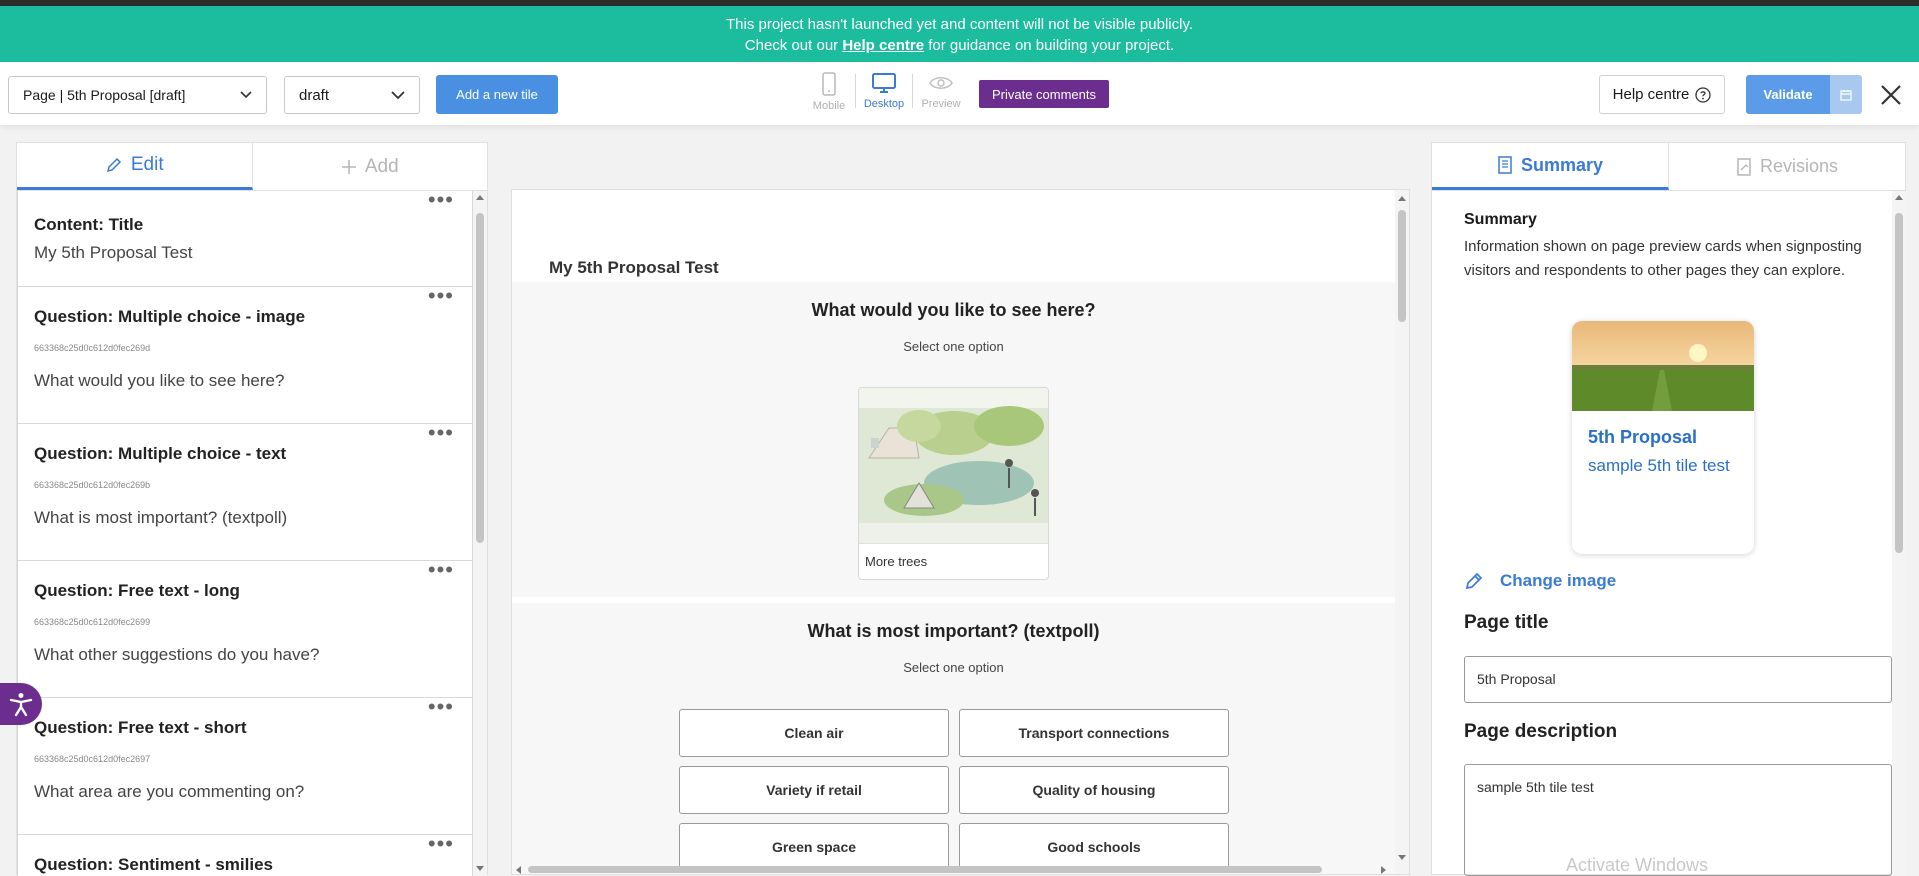  I want to click on close-icon, so click(1891, 95).